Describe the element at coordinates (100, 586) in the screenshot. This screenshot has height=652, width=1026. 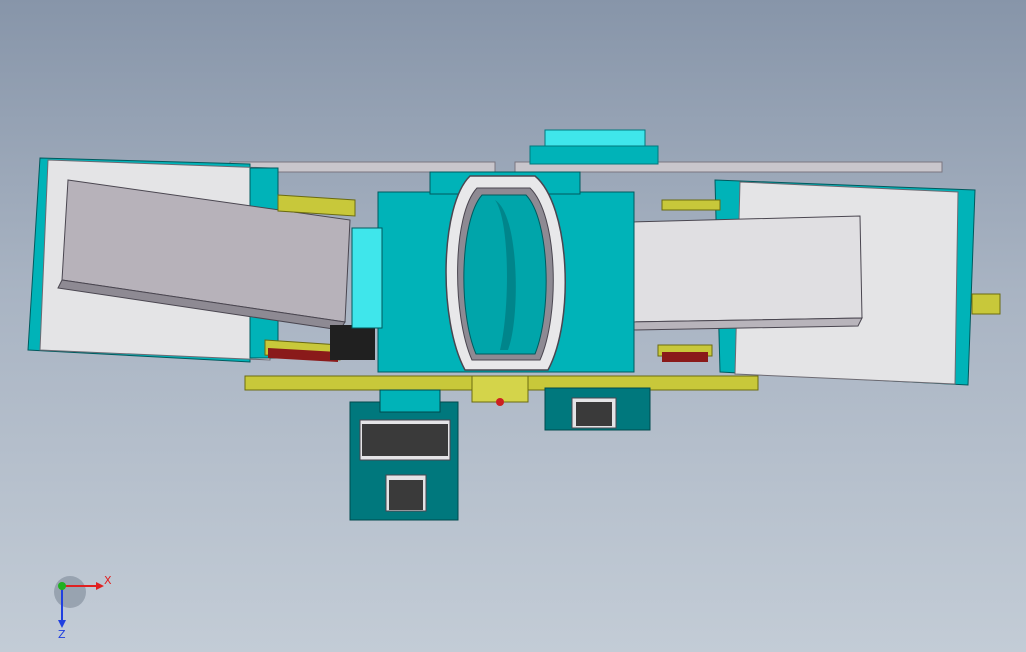
I see `x-axis-arrow` at that location.